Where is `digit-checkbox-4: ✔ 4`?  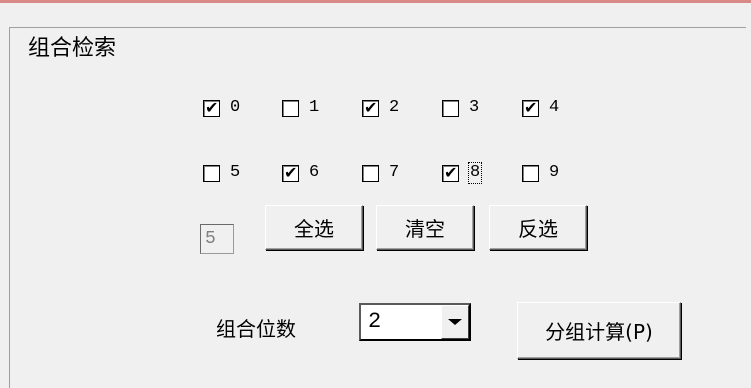 digit-checkbox-4: ✔ 4 is located at coordinates (540, 108).